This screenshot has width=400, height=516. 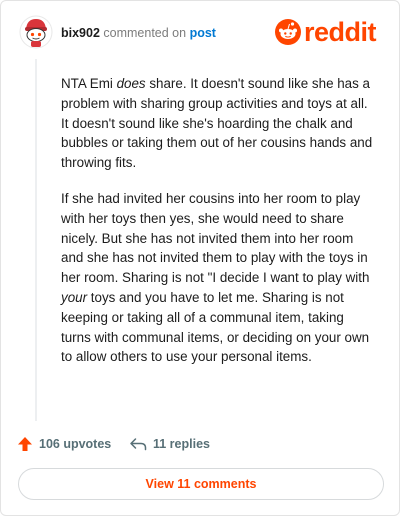 What do you see at coordinates (80, 33) in the screenshot?
I see `username-link: bix902` at bounding box center [80, 33].